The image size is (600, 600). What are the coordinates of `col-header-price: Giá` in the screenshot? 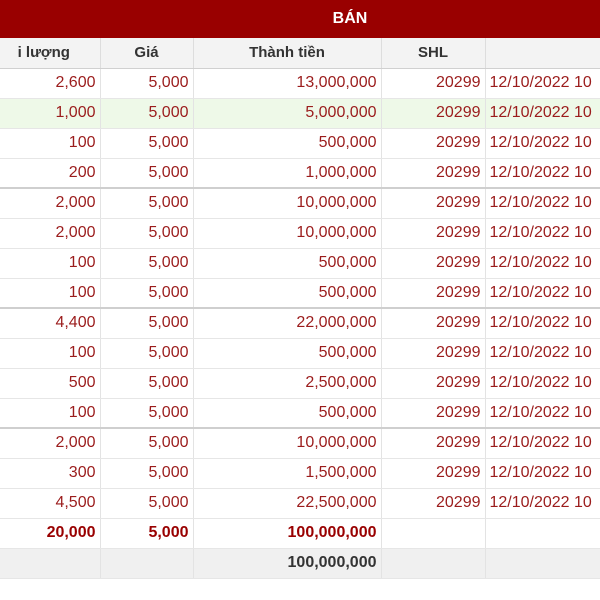 It's located at (147, 53).